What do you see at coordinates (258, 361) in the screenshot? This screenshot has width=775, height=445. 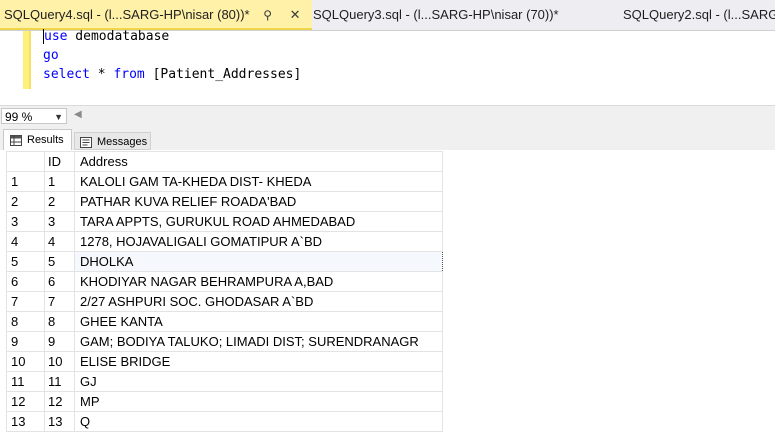 I see `address-cell: ELISE BRIDGE` at bounding box center [258, 361].